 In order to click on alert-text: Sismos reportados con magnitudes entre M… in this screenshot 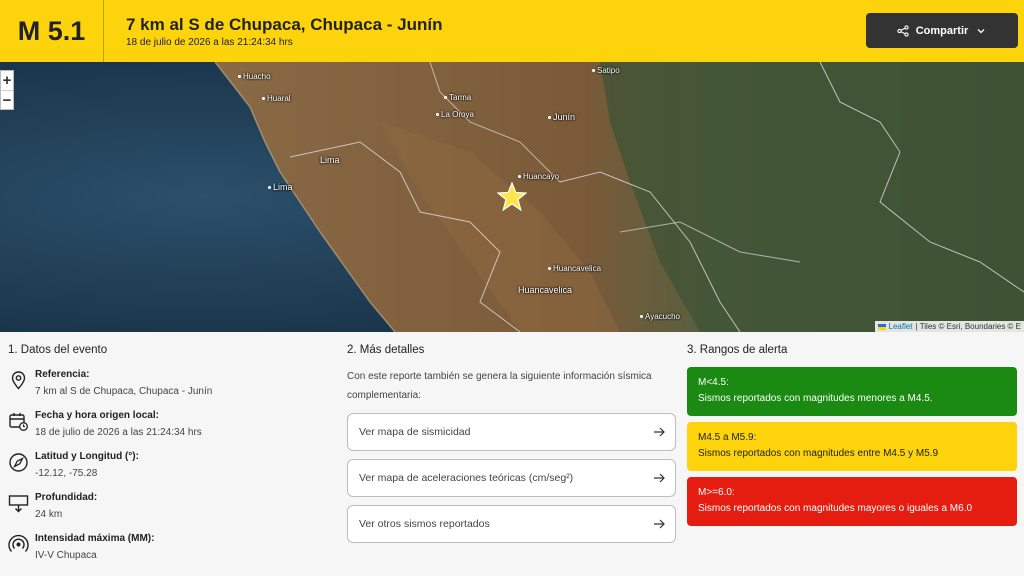, I will do `click(818, 453)`.